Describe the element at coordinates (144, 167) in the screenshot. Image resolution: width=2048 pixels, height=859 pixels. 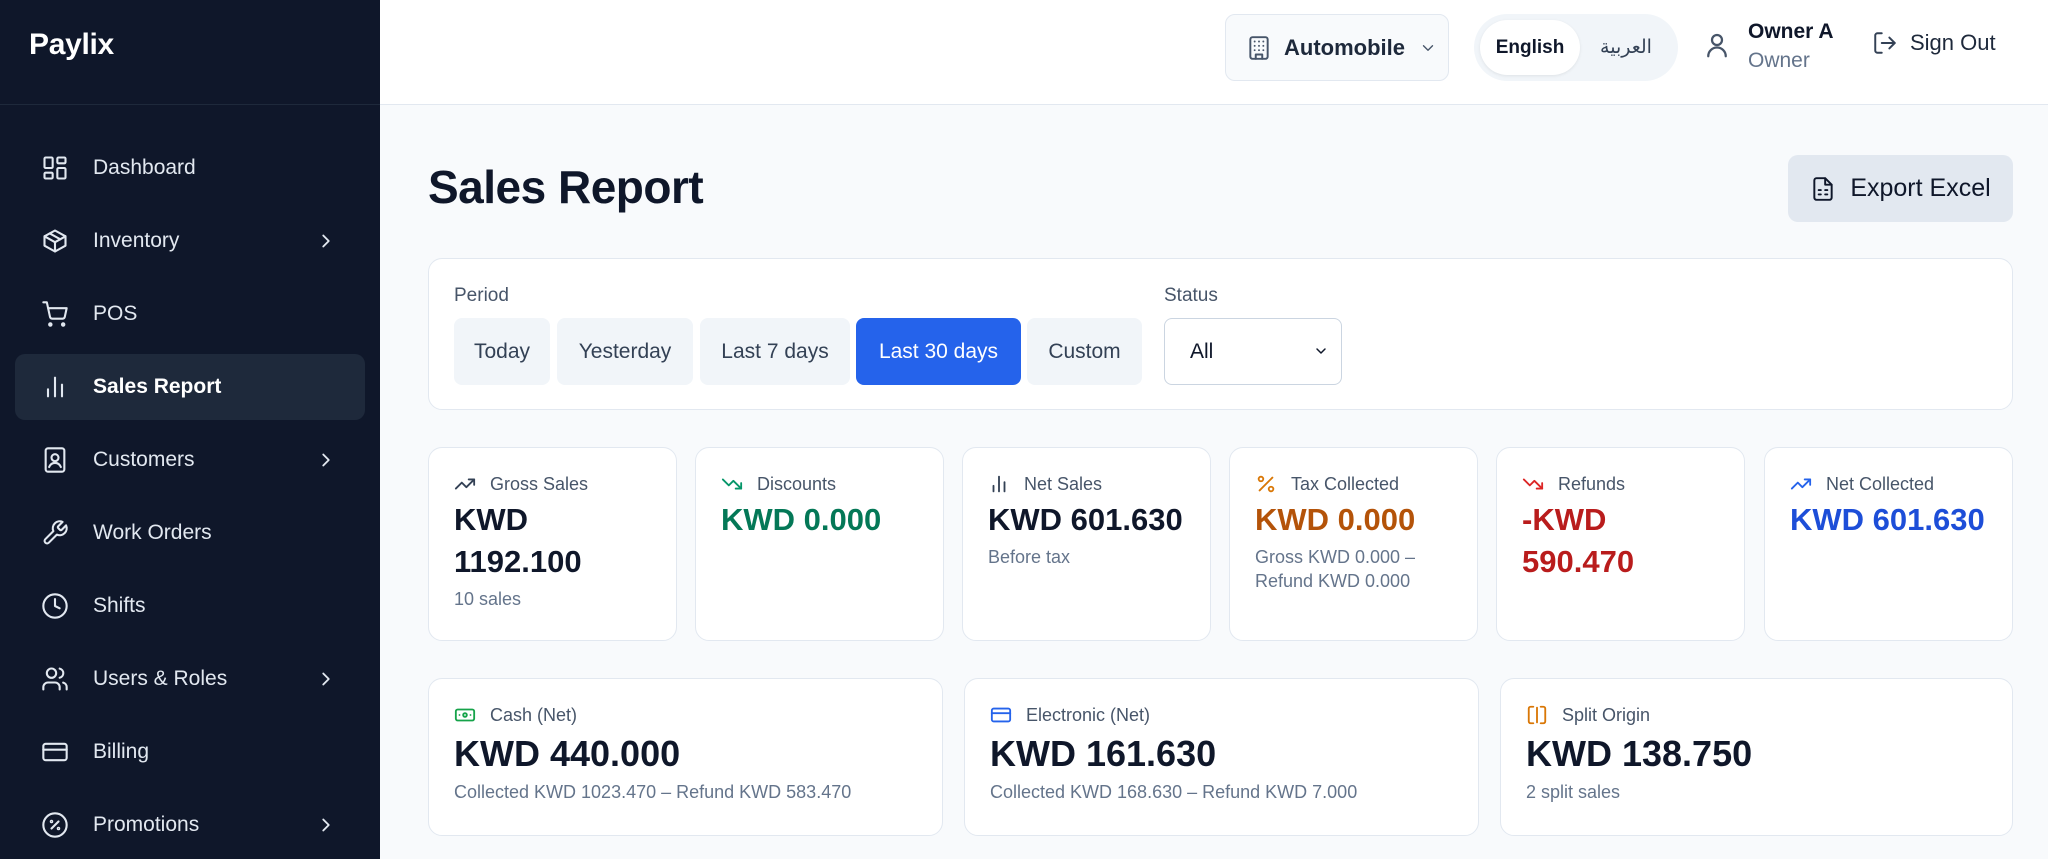
I see `sidebar-item-label: Dashboard` at that location.